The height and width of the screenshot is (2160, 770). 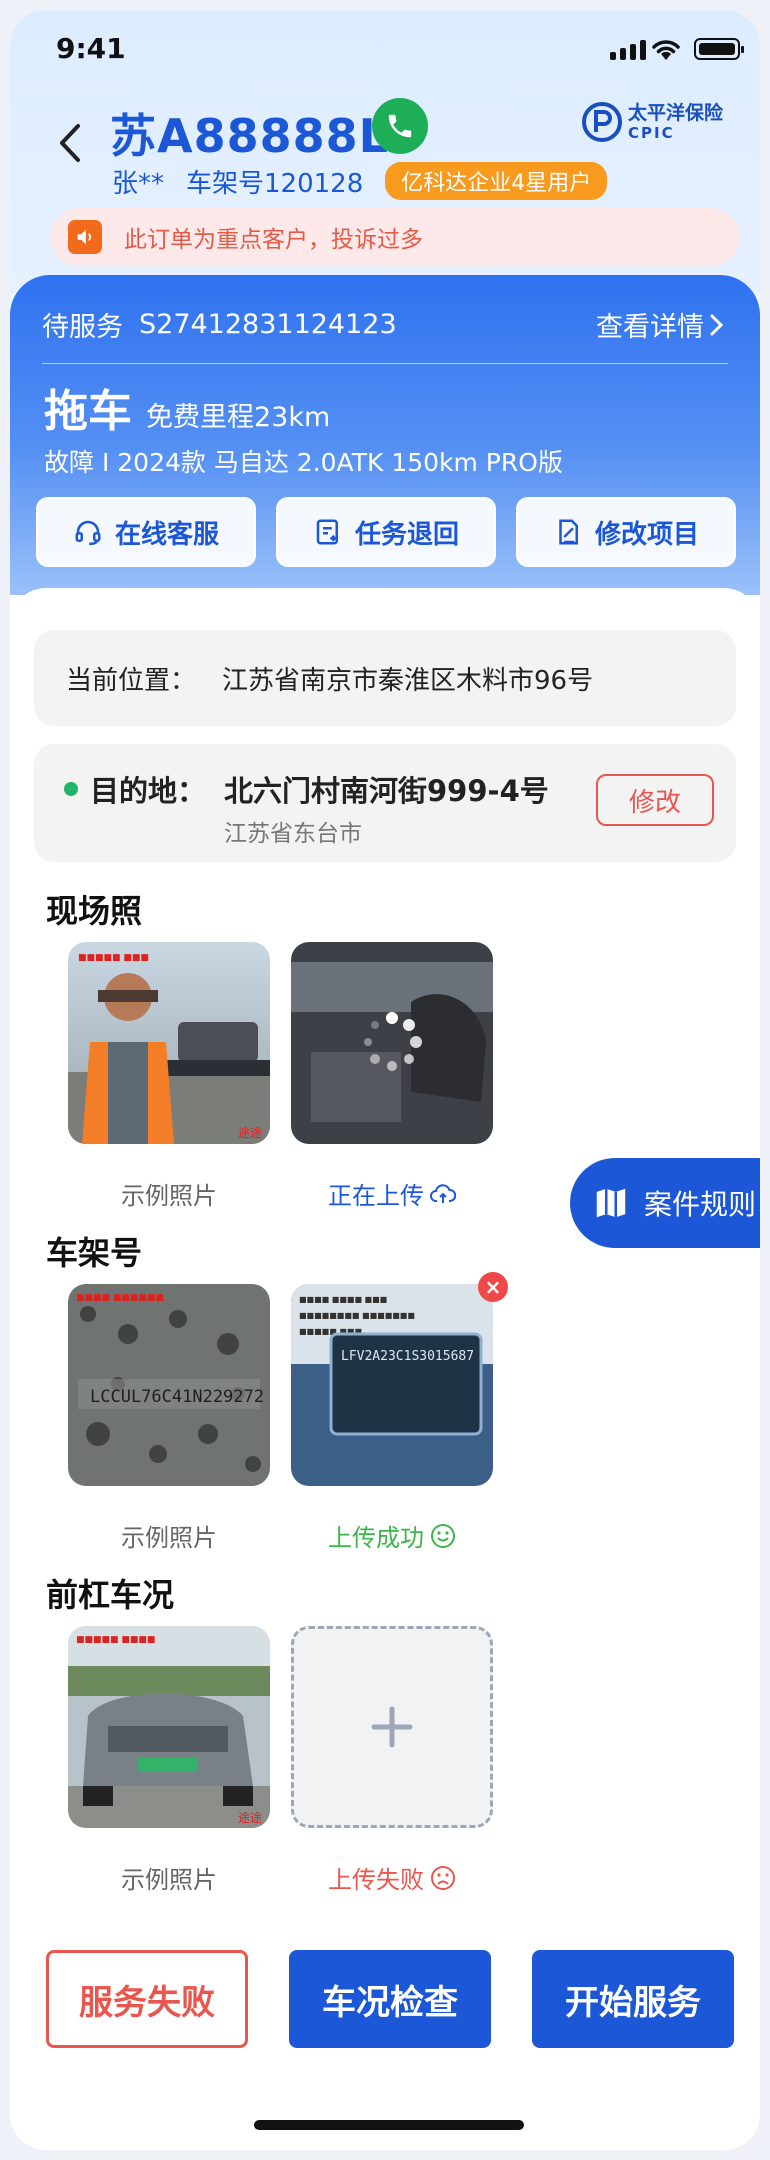 What do you see at coordinates (275, 183) in the screenshot?
I see `vin-number: 车架号120128` at bounding box center [275, 183].